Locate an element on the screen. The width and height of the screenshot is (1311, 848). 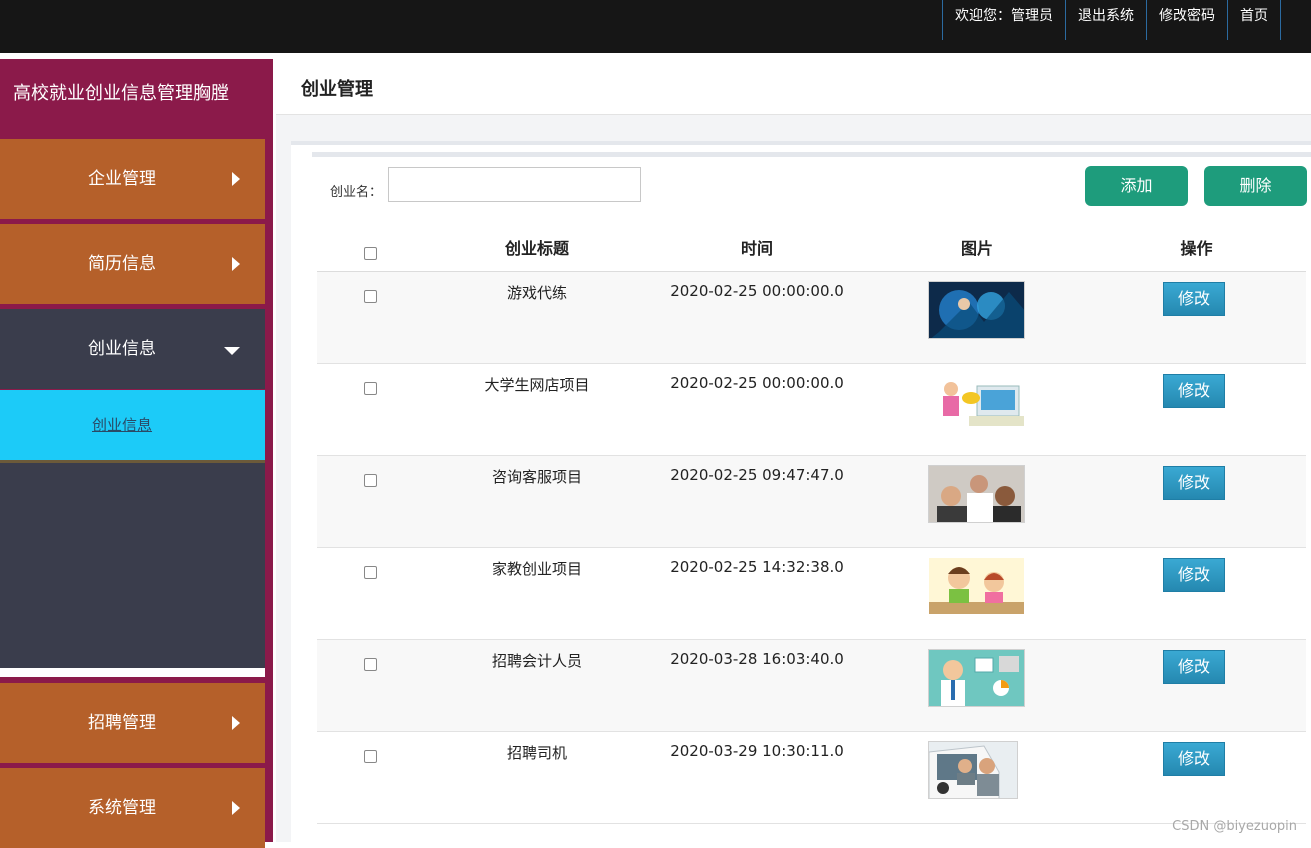
search-input is located at coordinates (514, 184).